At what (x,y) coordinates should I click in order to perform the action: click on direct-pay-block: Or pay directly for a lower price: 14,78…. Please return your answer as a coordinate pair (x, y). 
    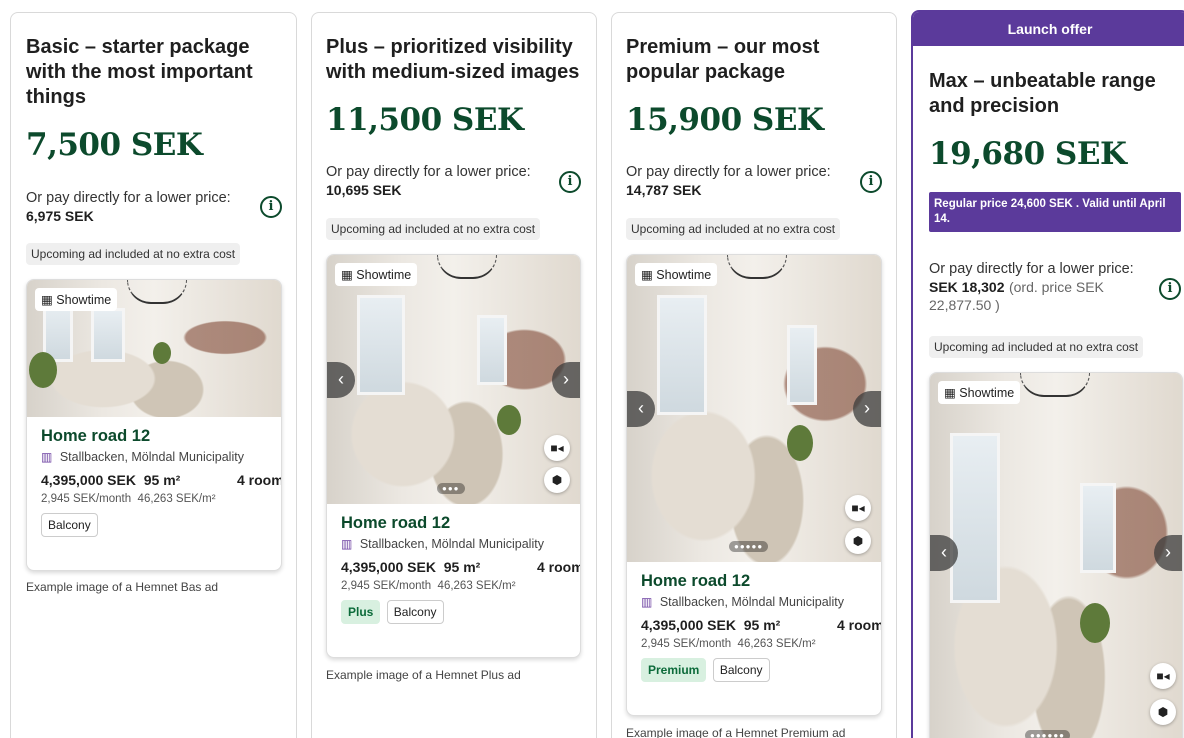
    Looking at the image, I should click on (741, 180).